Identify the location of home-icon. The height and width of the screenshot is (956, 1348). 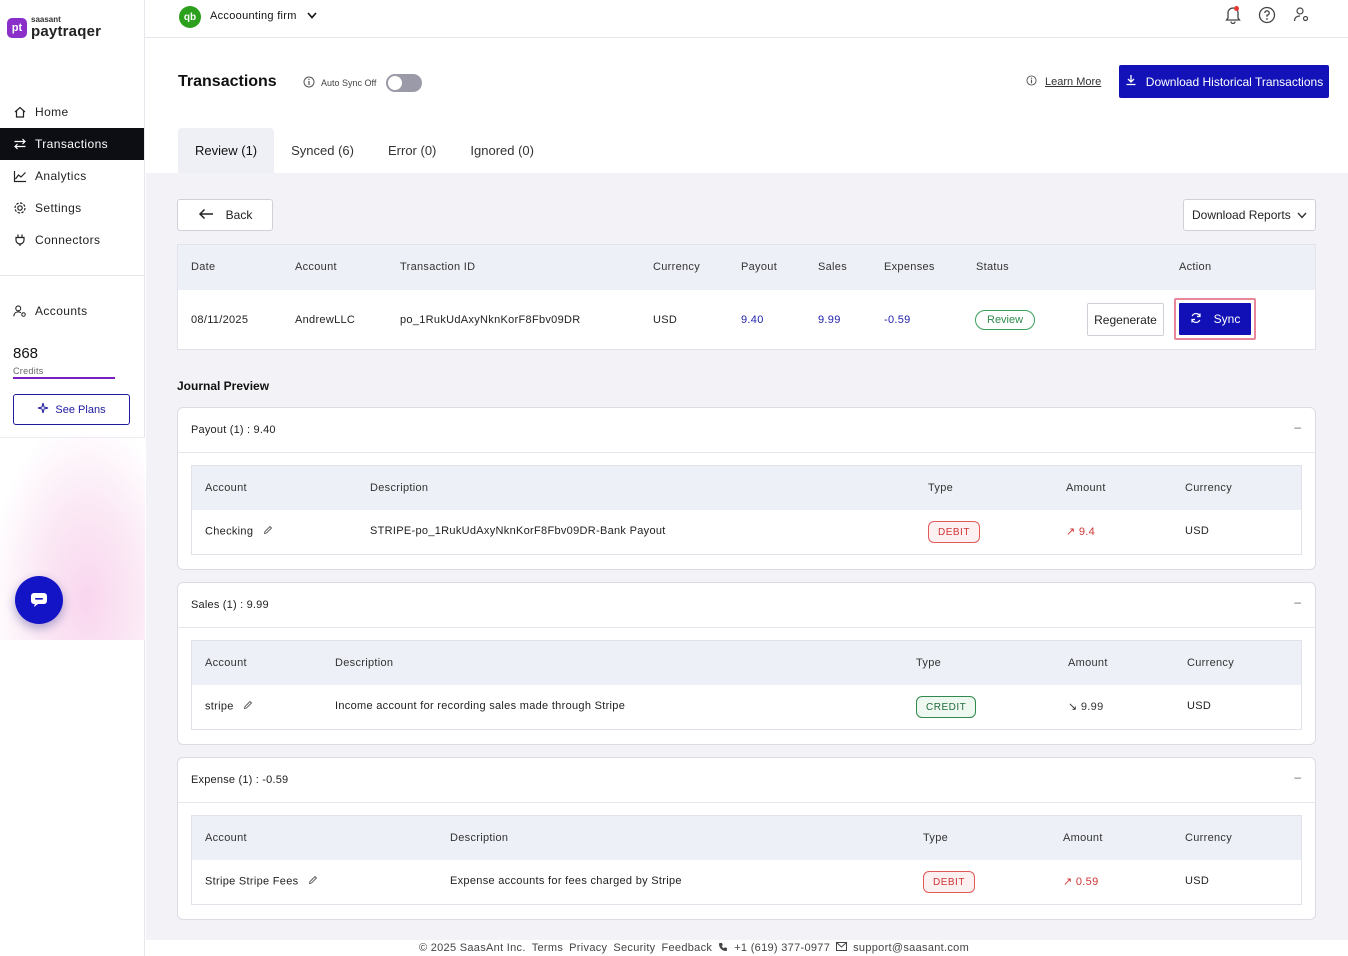
(20, 112).